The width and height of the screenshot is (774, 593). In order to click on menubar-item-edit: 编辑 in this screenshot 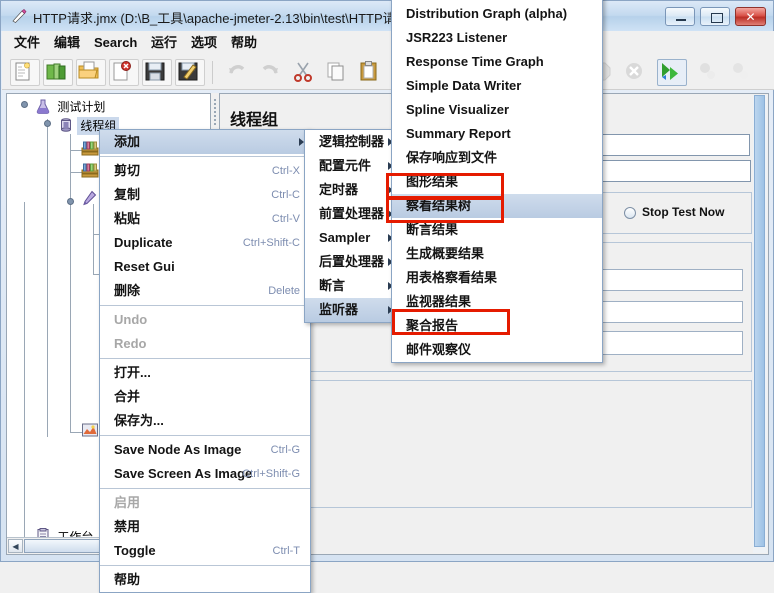, I will do `click(67, 43)`.